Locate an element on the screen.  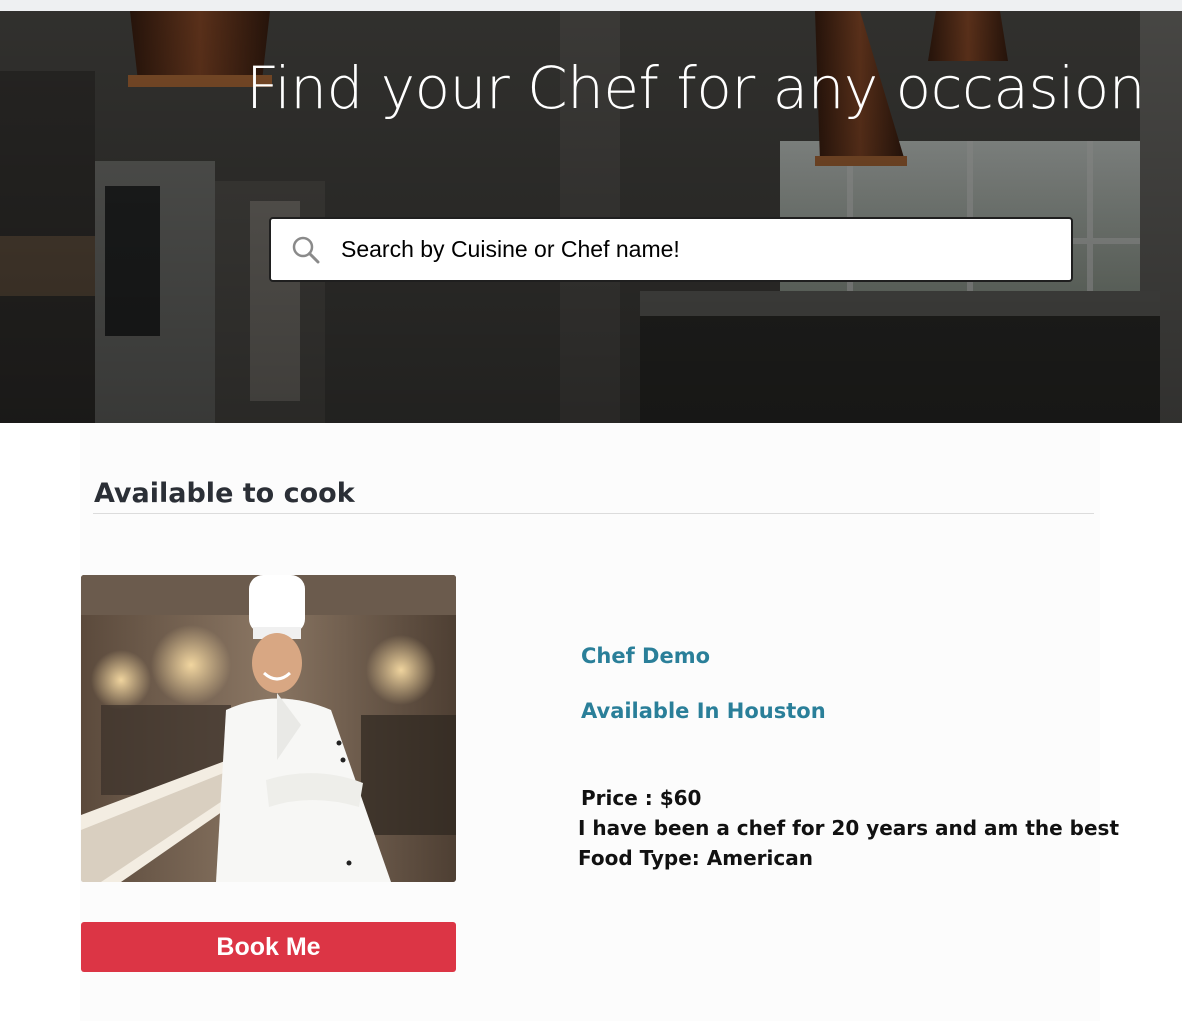
search-bar is located at coordinates (671, 249).